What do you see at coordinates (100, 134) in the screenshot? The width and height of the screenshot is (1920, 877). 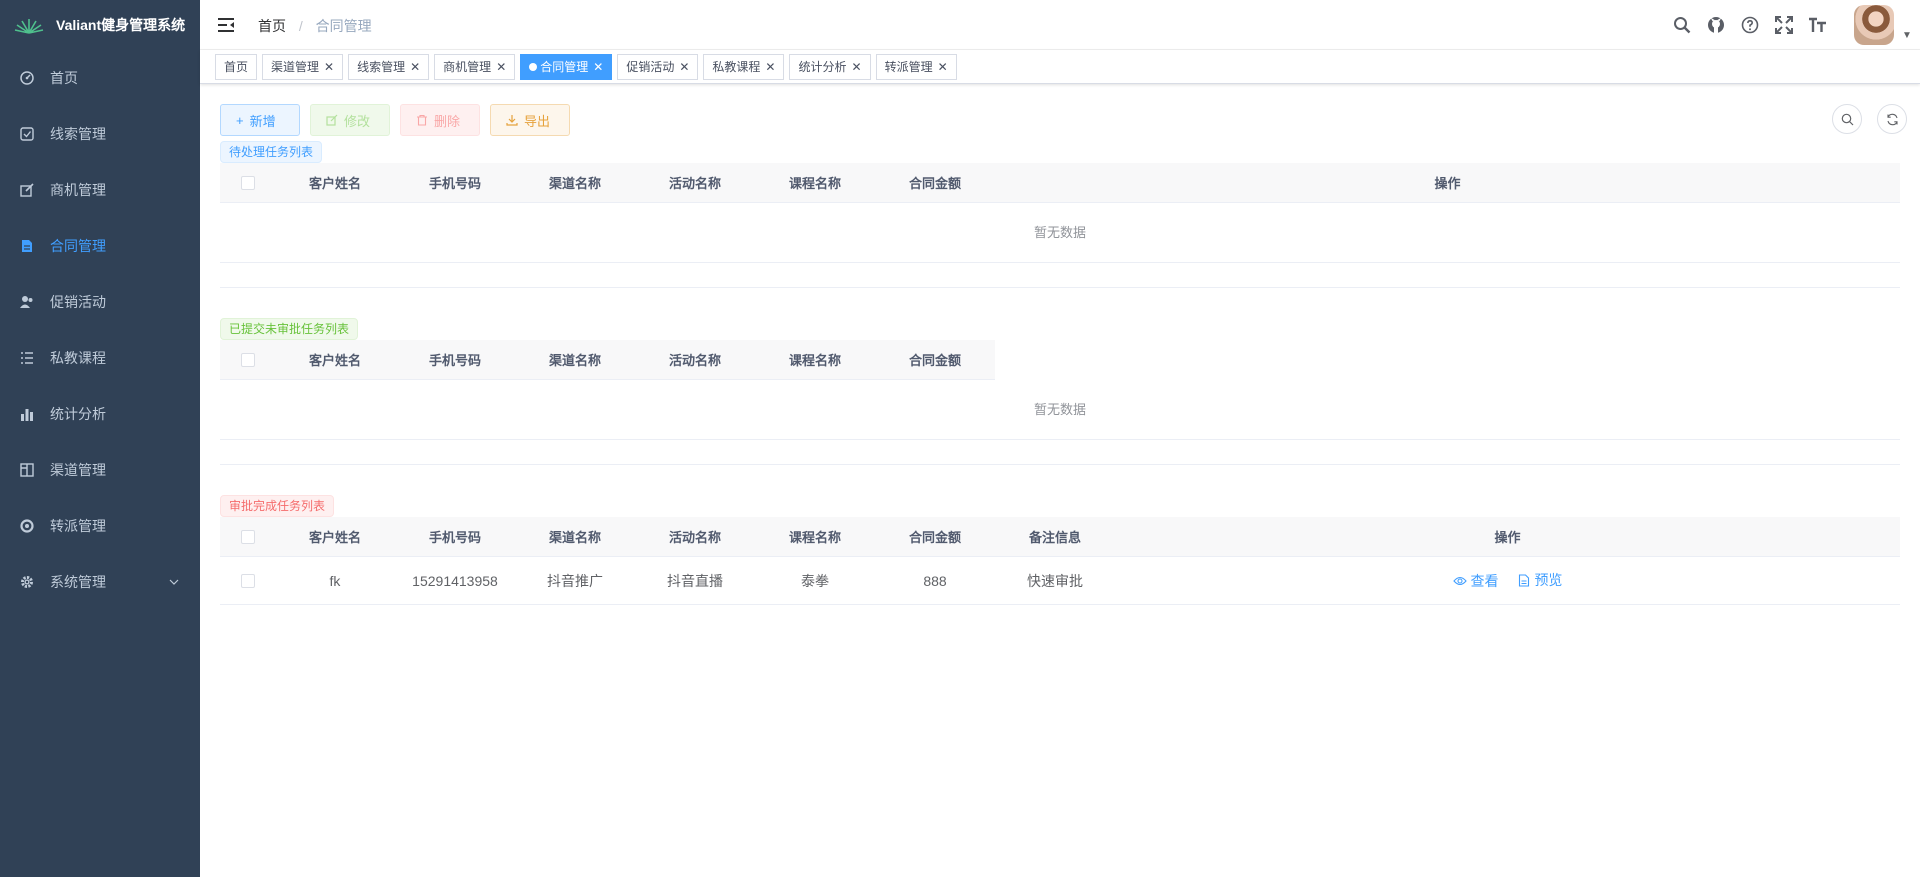 I see `sidebar-item-clue: 线索管理` at bounding box center [100, 134].